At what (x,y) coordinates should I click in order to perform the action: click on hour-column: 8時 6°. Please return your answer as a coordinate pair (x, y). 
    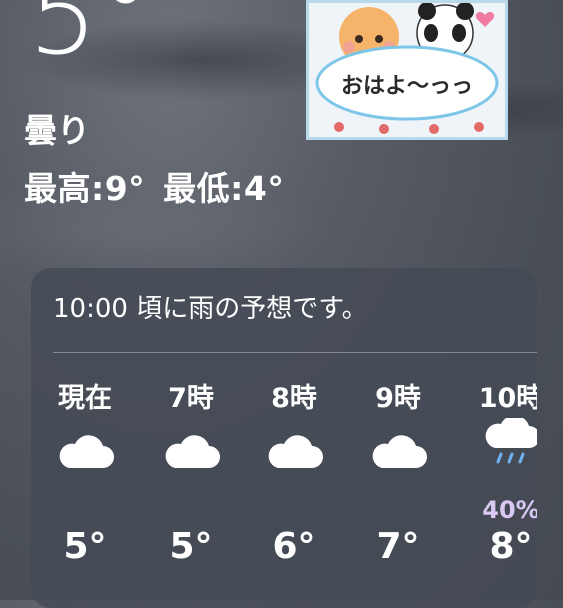
    Looking at the image, I should click on (294, 471).